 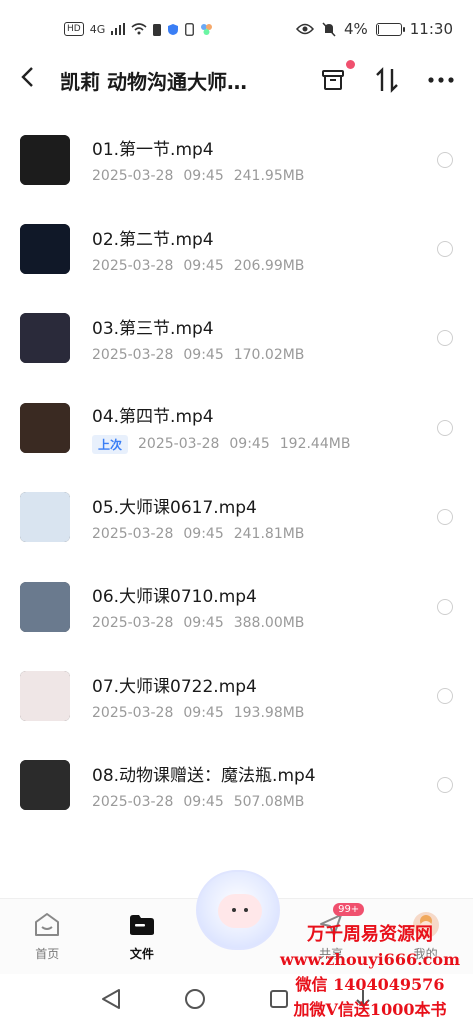 What do you see at coordinates (269, 712) in the screenshot?
I see `file-size: 193.98MB` at bounding box center [269, 712].